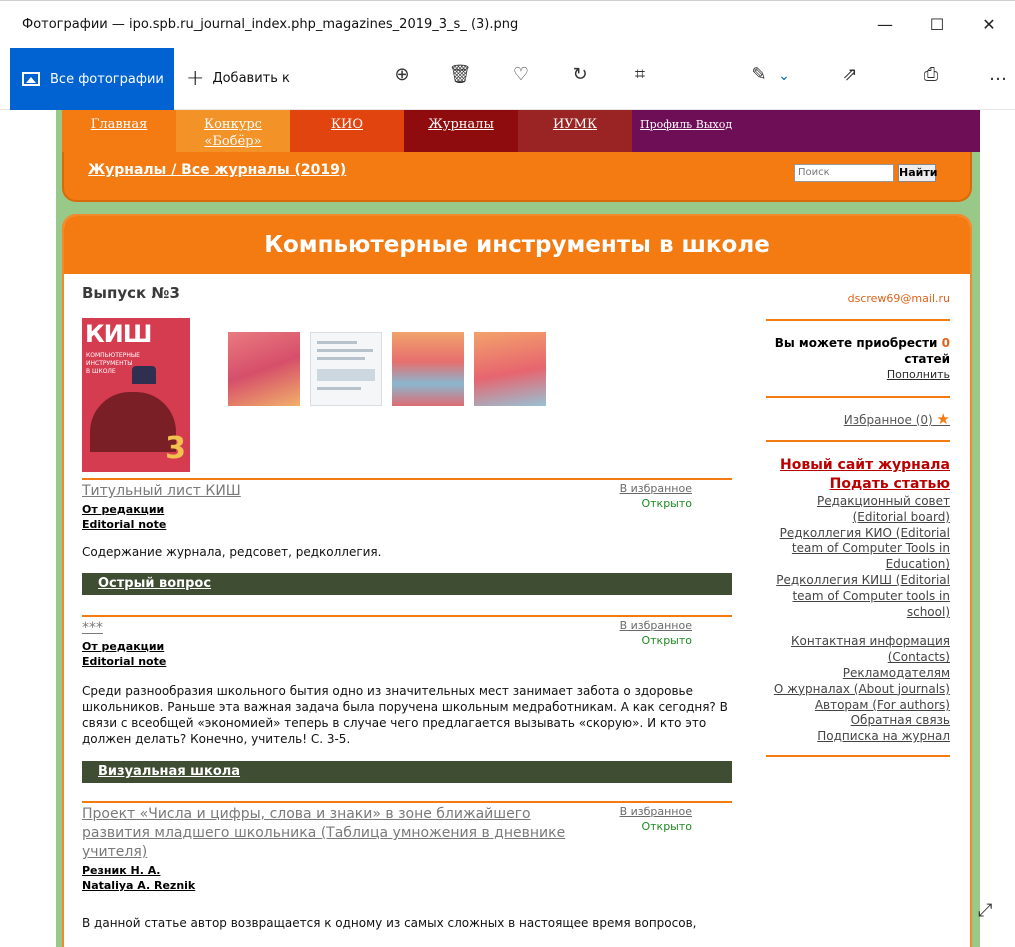 The height and width of the screenshot is (947, 1015). What do you see at coordinates (119, 131) in the screenshot?
I see `nav-item-main: Главная` at bounding box center [119, 131].